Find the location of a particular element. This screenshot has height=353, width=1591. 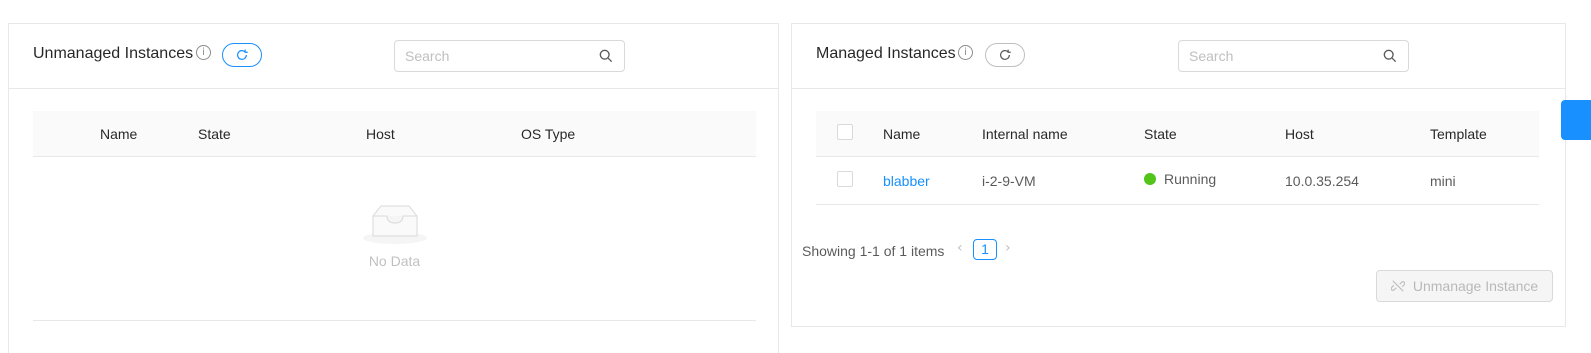

page-1-button: 1 is located at coordinates (985, 249).